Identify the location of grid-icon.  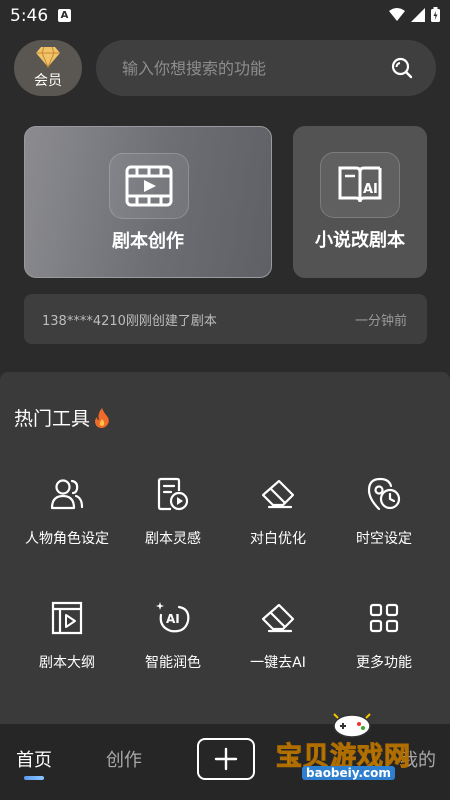
(384, 618).